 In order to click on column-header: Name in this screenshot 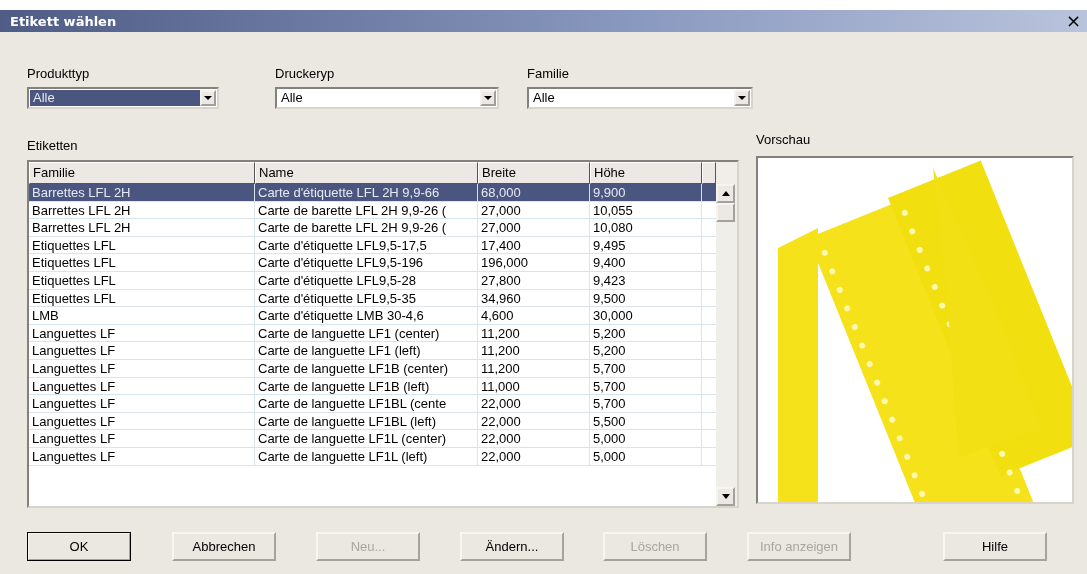, I will do `click(366, 173)`.